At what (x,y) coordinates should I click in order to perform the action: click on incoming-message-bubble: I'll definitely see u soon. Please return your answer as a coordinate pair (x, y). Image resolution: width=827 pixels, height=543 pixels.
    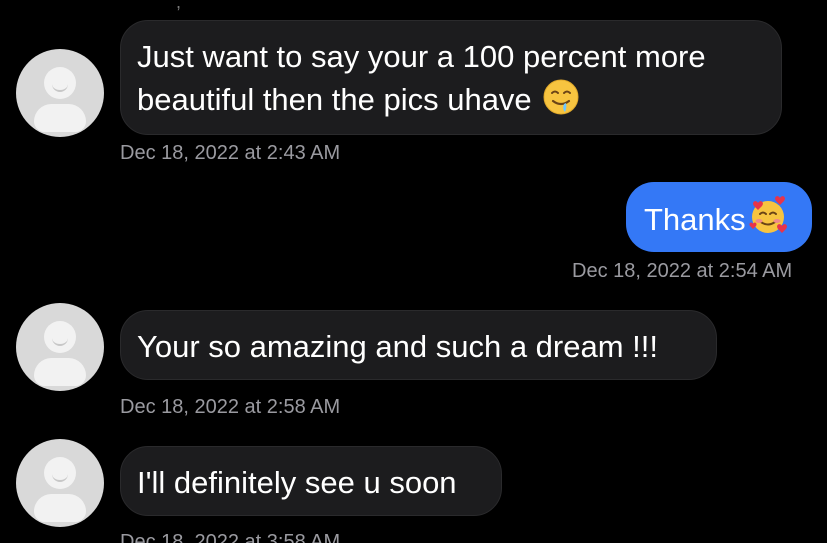
    Looking at the image, I should click on (311, 481).